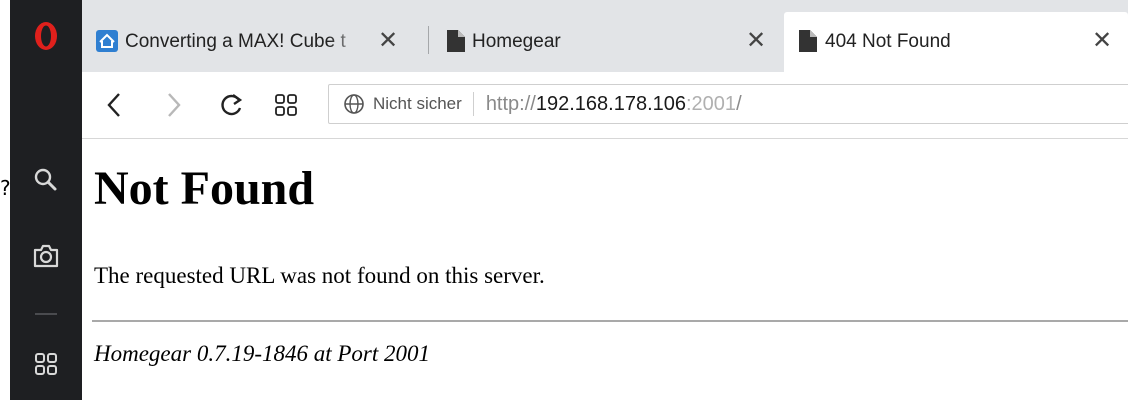 The width and height of the screenshot is (1128, 400). I want to click on opera-logo-icon, so click(46, 36).